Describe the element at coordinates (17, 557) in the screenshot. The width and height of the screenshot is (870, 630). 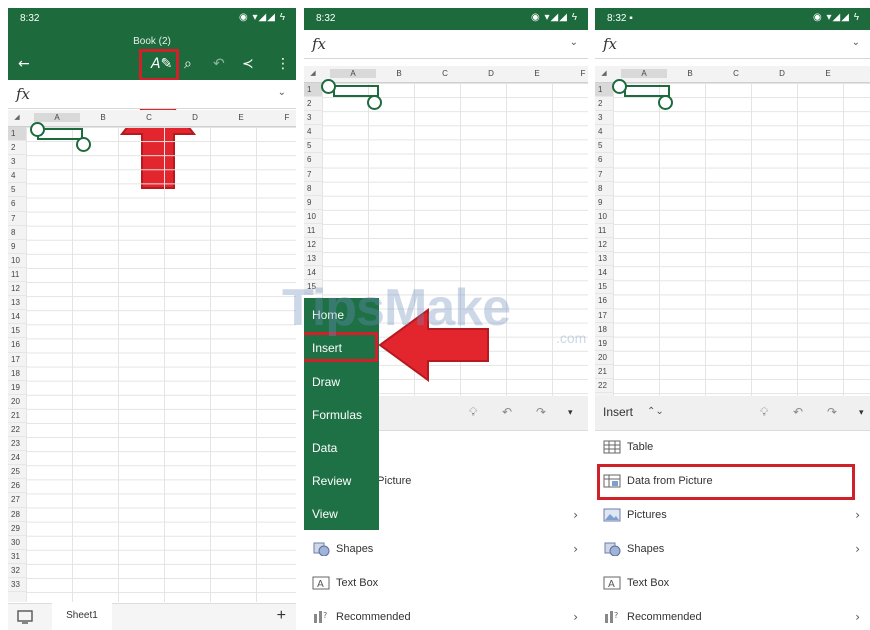
I see `row-header: 31` at that location.